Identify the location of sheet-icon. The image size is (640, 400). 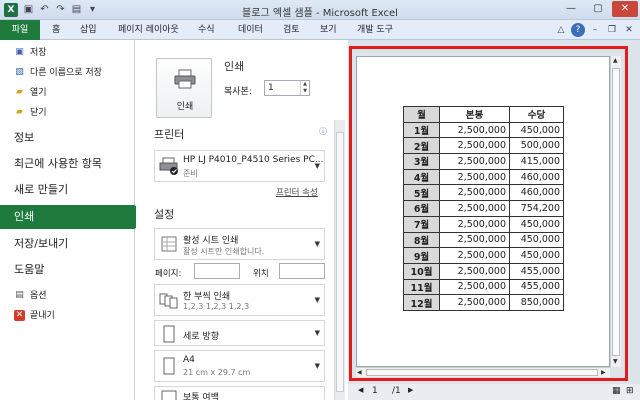
(169, 244).